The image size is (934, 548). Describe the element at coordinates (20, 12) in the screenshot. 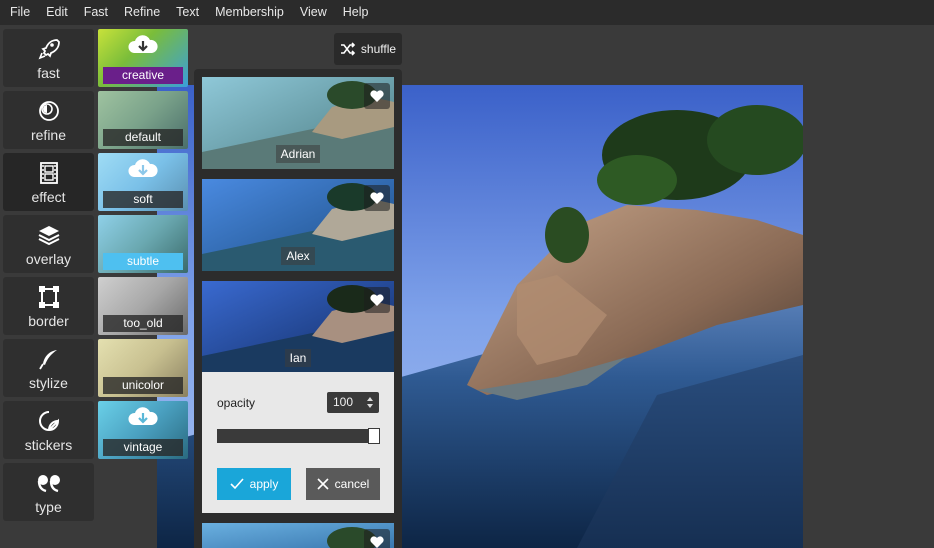

I see `menu-file: File` at that location.